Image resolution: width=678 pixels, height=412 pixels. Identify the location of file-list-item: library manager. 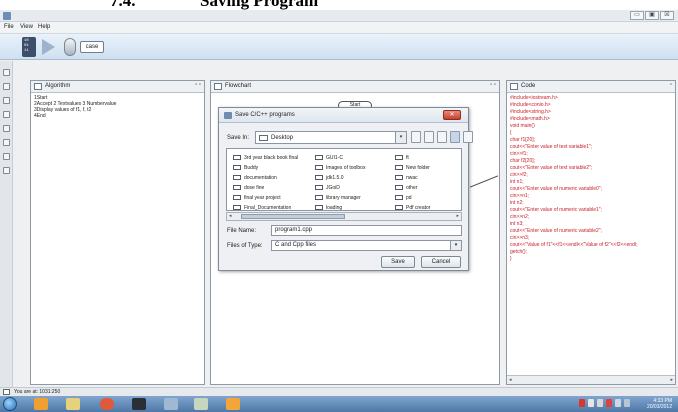
(338, 198).